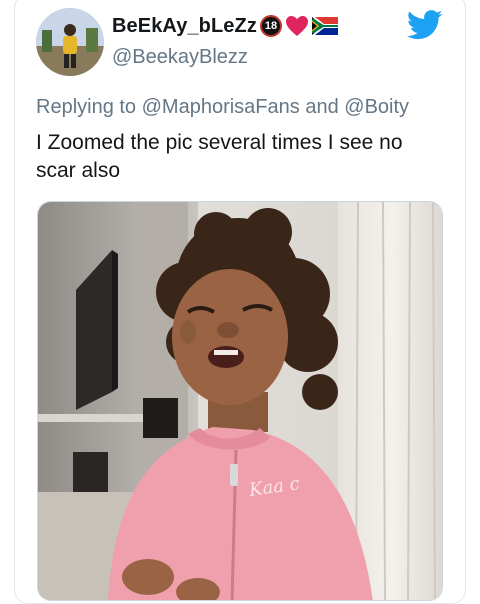  I want to click on display-name: BeEkAy_bLeZz, so click(184, 26).